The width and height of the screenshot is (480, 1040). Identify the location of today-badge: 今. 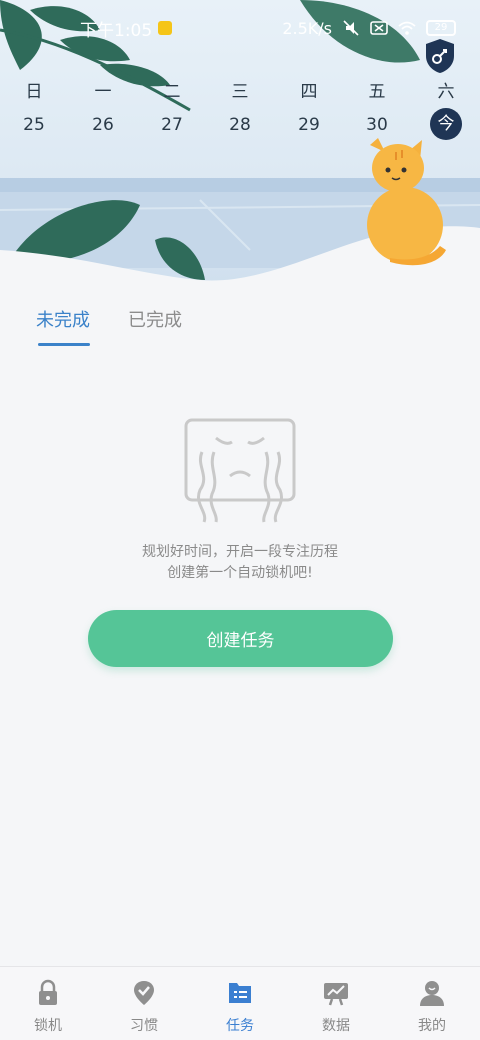
(446, 124).